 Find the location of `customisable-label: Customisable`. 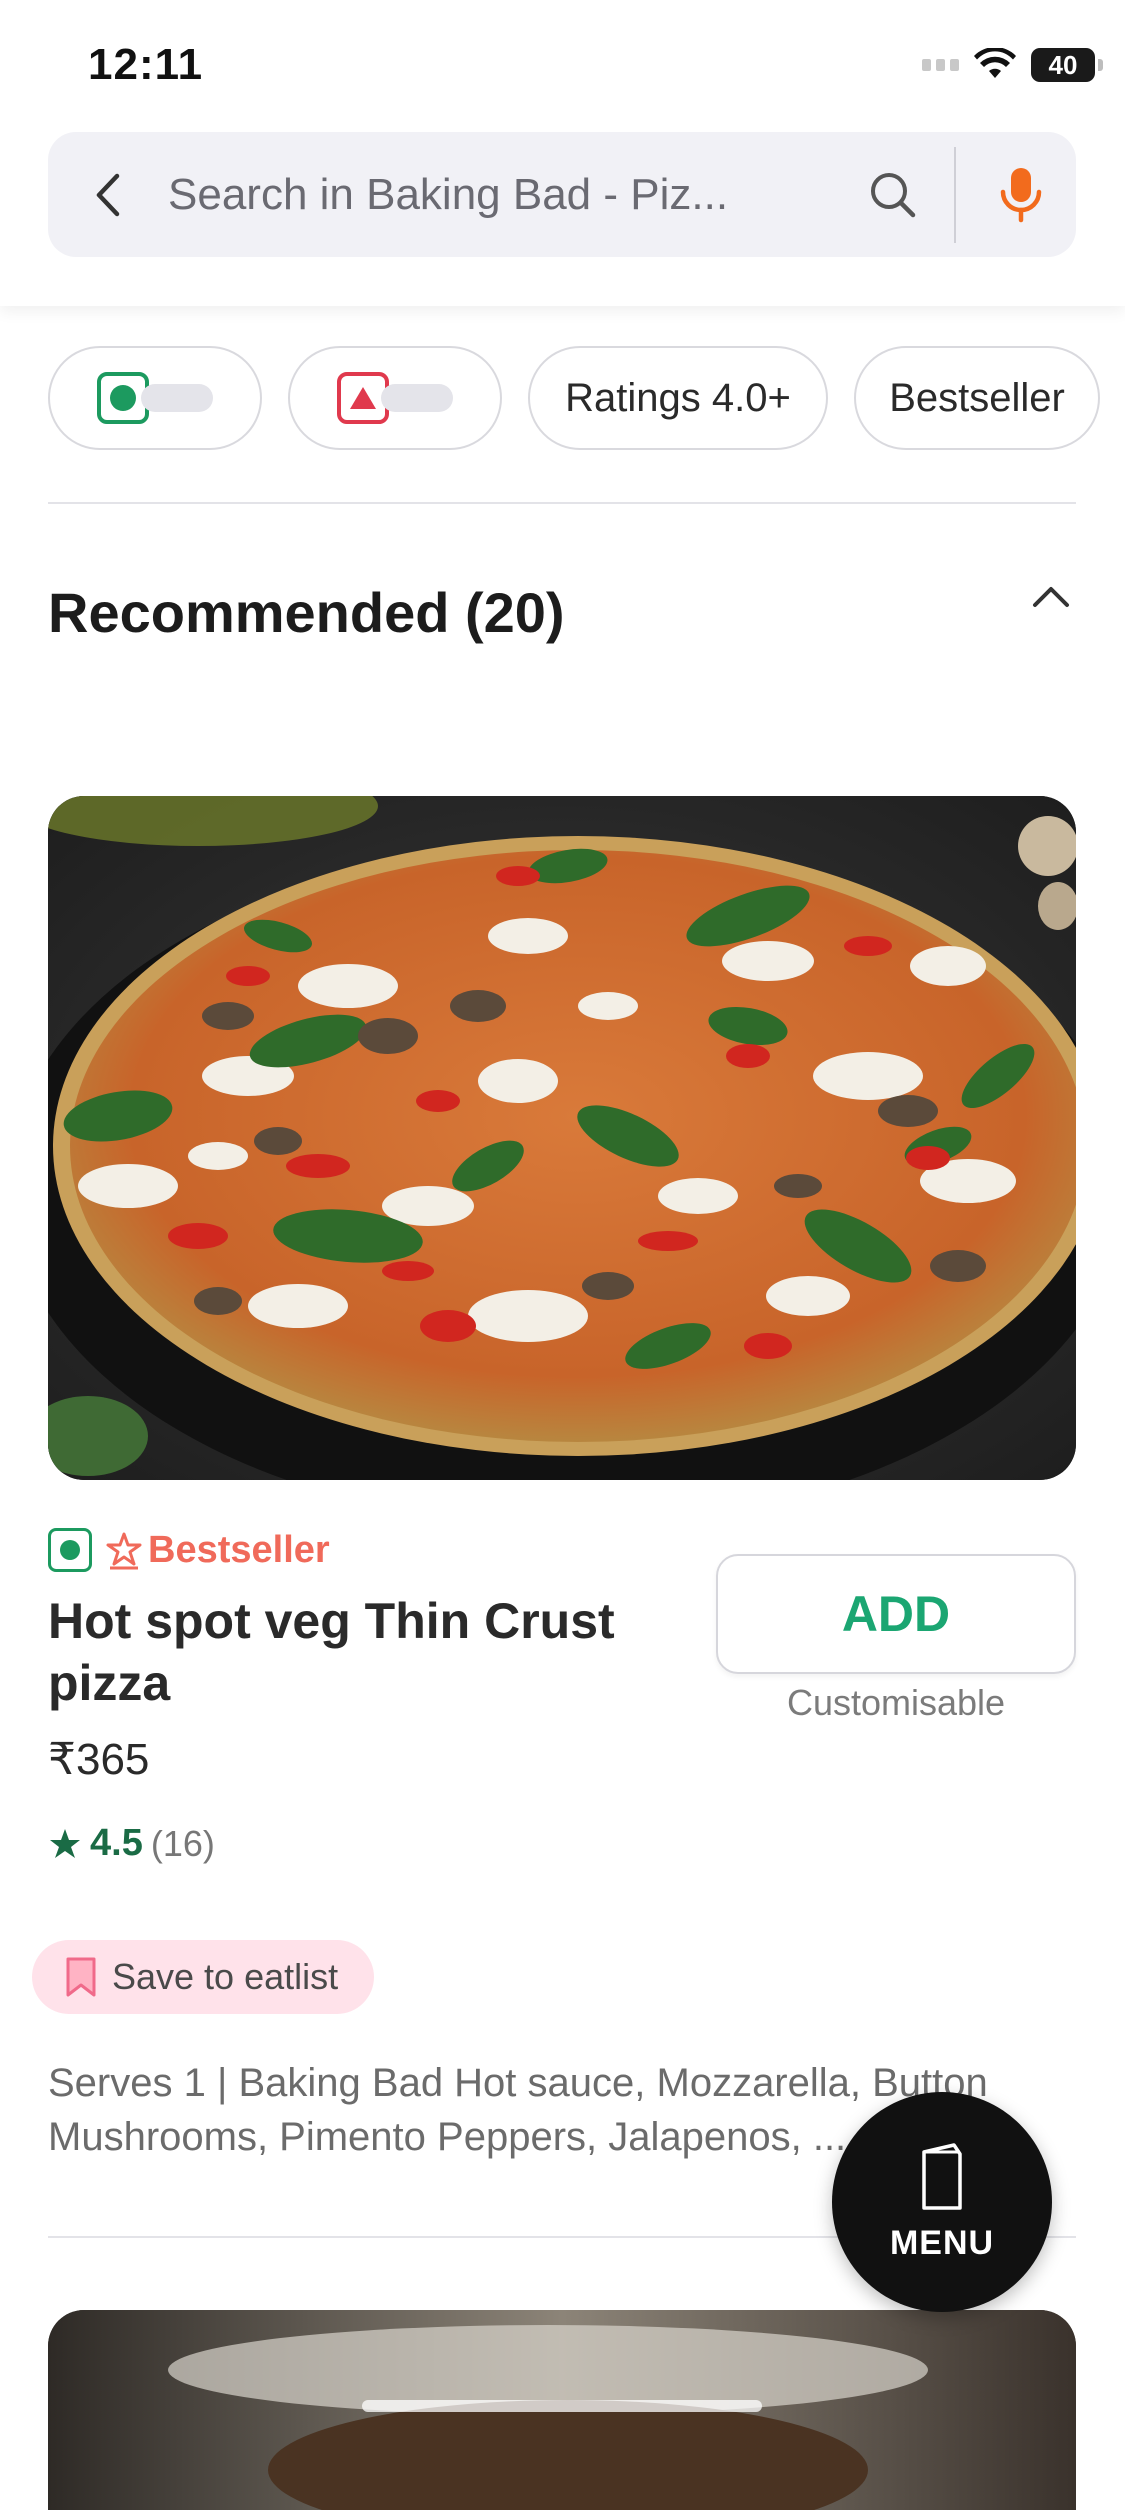

customisable-label: Customisable is located at coordinates (896, 1702).